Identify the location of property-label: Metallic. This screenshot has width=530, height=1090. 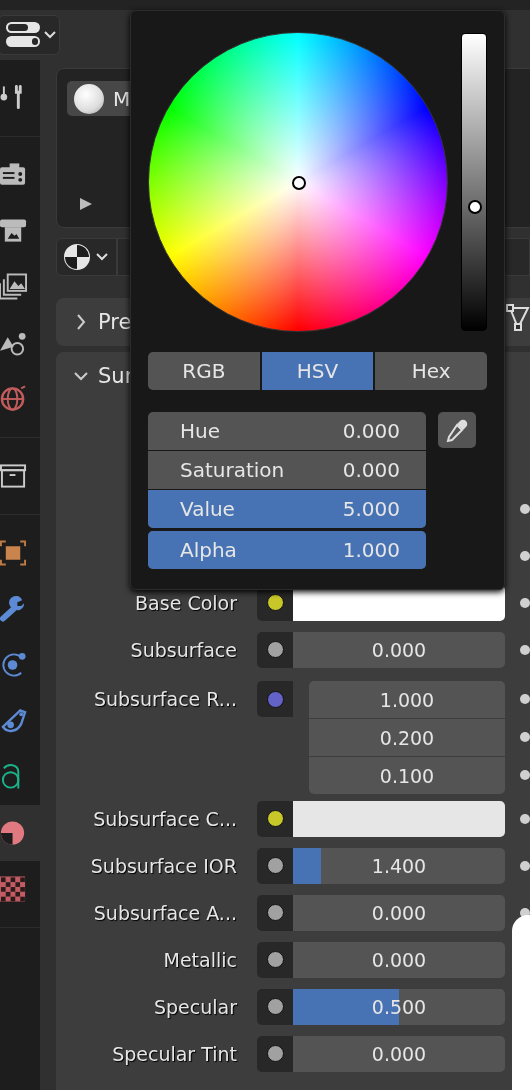
(200, 959).